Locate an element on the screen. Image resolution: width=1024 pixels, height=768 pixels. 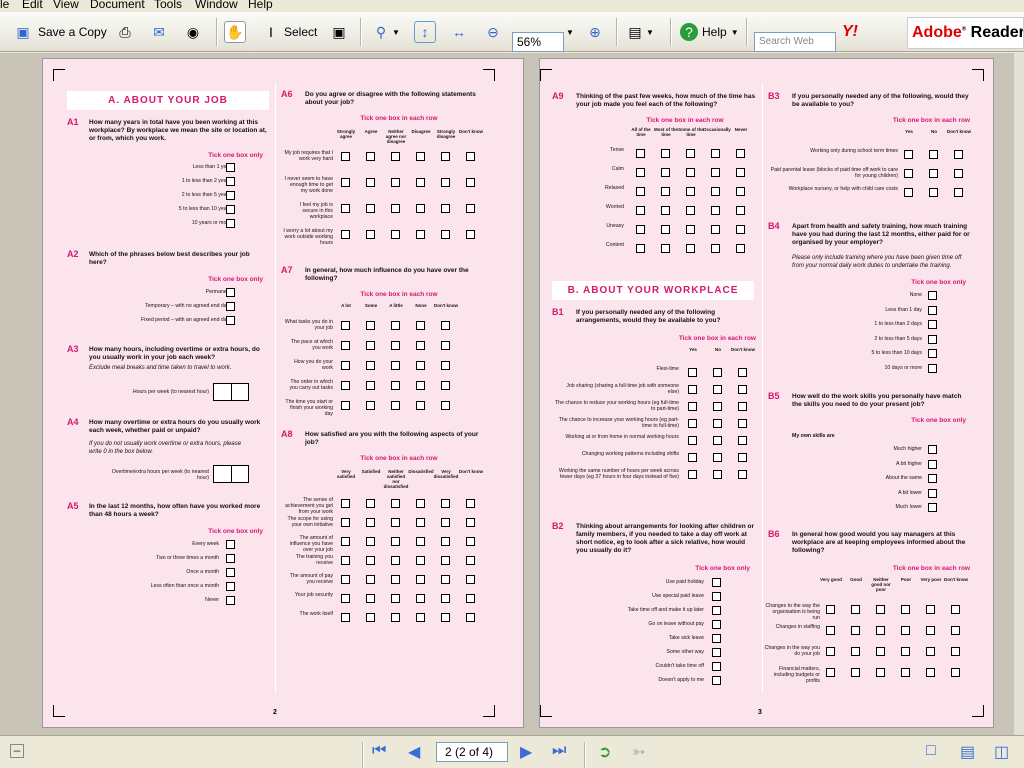
menu-window: Window is located at coordinates (216, 5).